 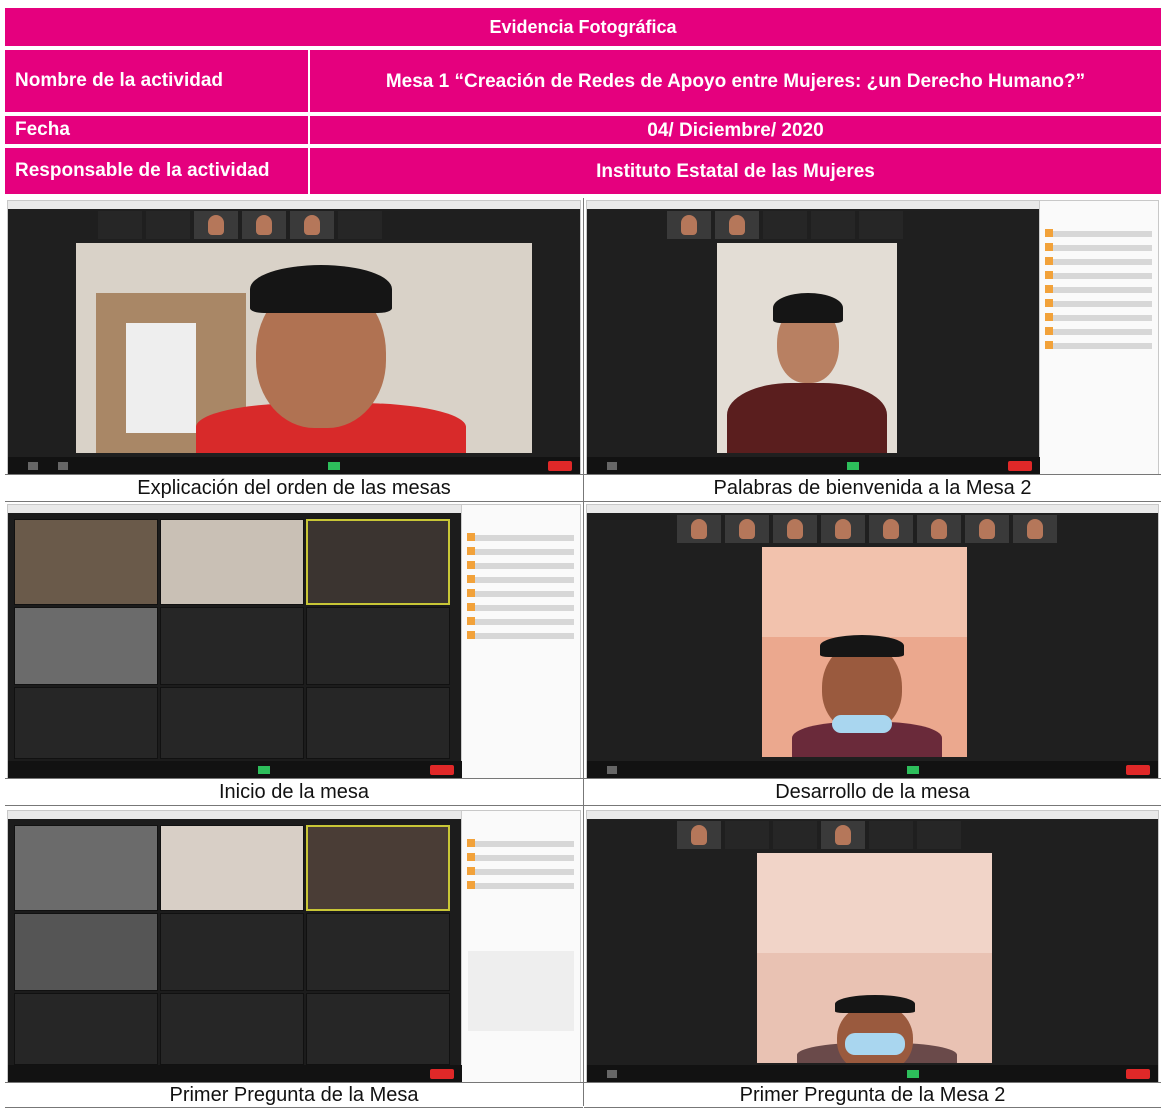 What do you see at coordinates (583, 28) in the screenshot?
I see `header-title: Evidencia Fotográfica` at bounding box center [583, 28].